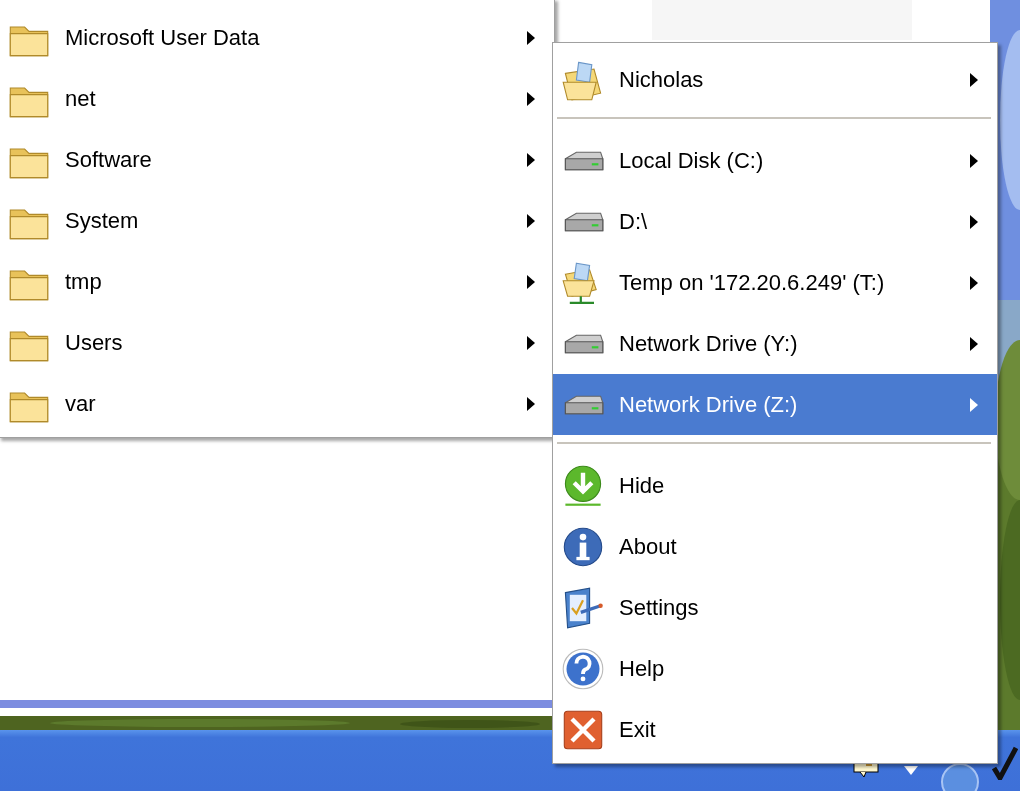 This screenshot has width=1020, height=791. Describe the element at coordinates (775, 343) in the screenshot. I see `menu-item: Network Drive (Y:)` at that location.